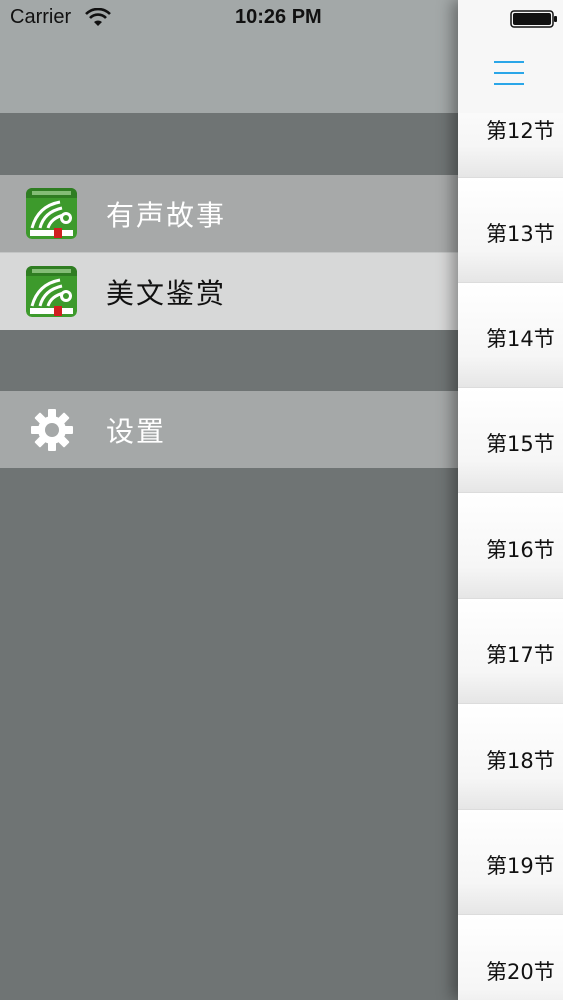 The height and width of the screenshot is (1000, 563). Describe the element at coordinates (520, 655) in the screenshot. I see `section-label: 第17节` at that location.